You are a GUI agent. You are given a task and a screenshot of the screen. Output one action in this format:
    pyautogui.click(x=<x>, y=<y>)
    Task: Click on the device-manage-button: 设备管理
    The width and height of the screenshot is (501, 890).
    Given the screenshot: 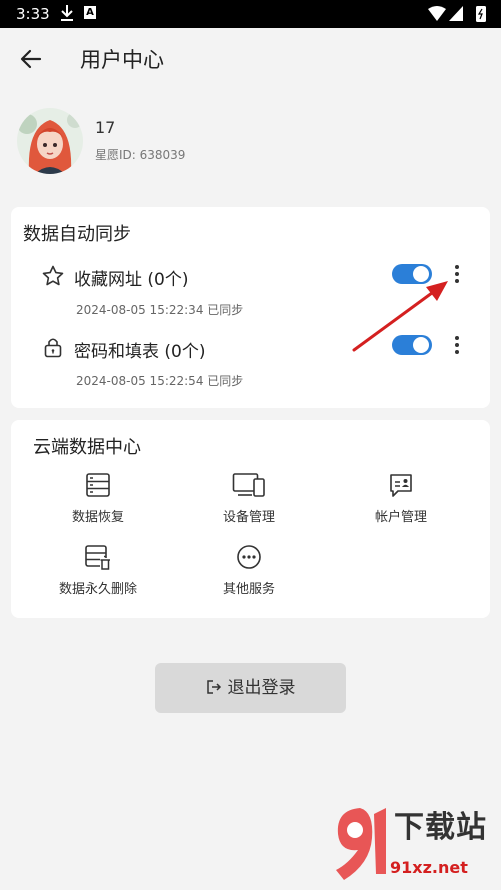 What is the action you would take?
    pyautogui.click(x=249, y=498)
    